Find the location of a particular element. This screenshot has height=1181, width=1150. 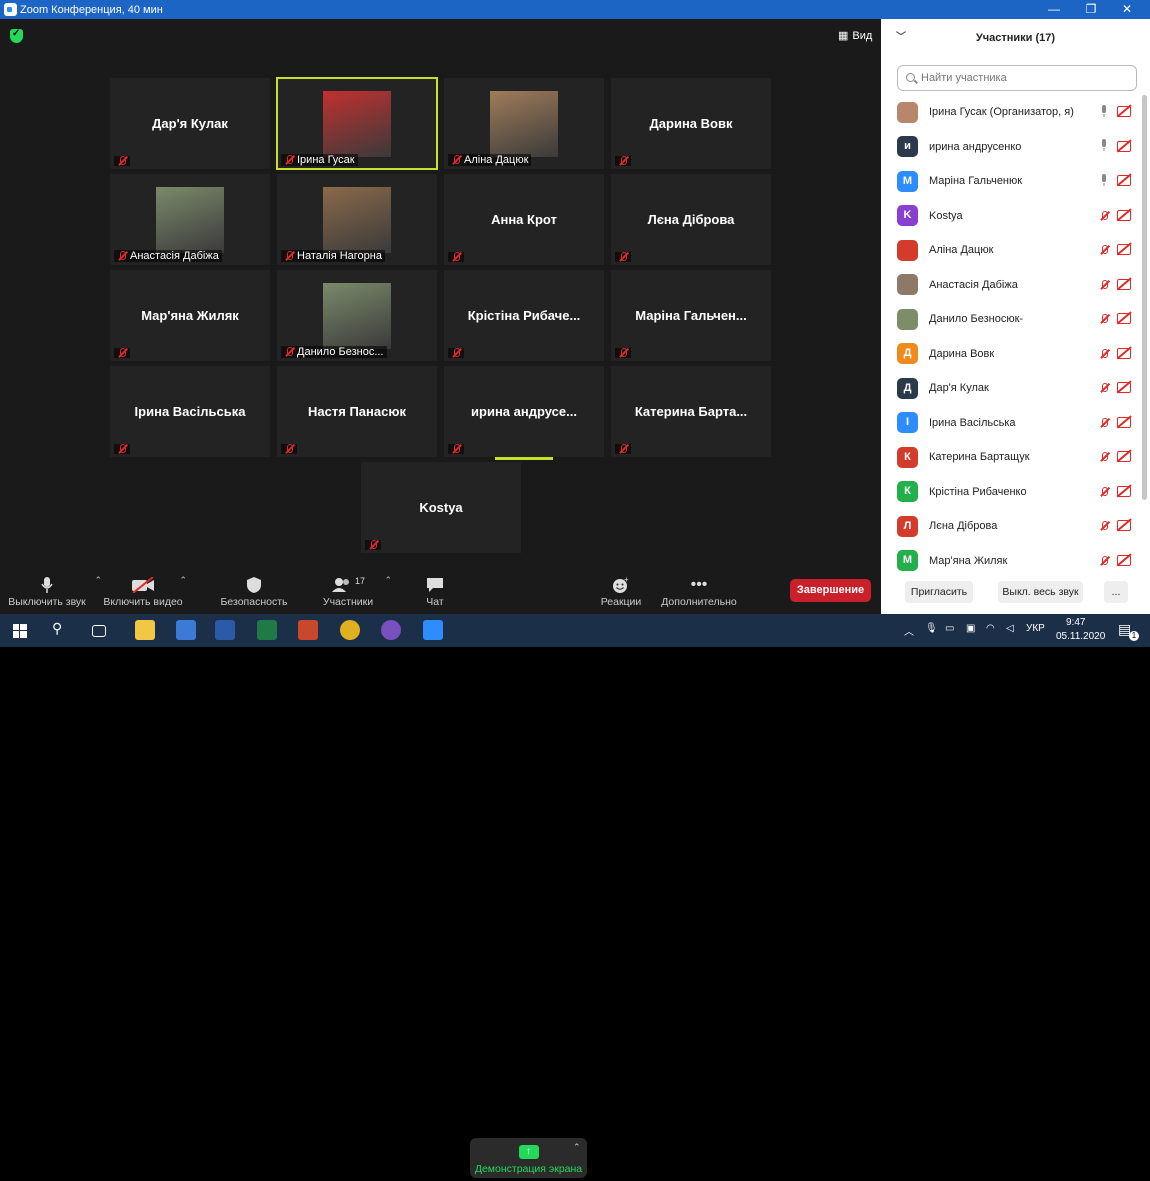

powerpoint-icon is located at coordinates (308, 630).